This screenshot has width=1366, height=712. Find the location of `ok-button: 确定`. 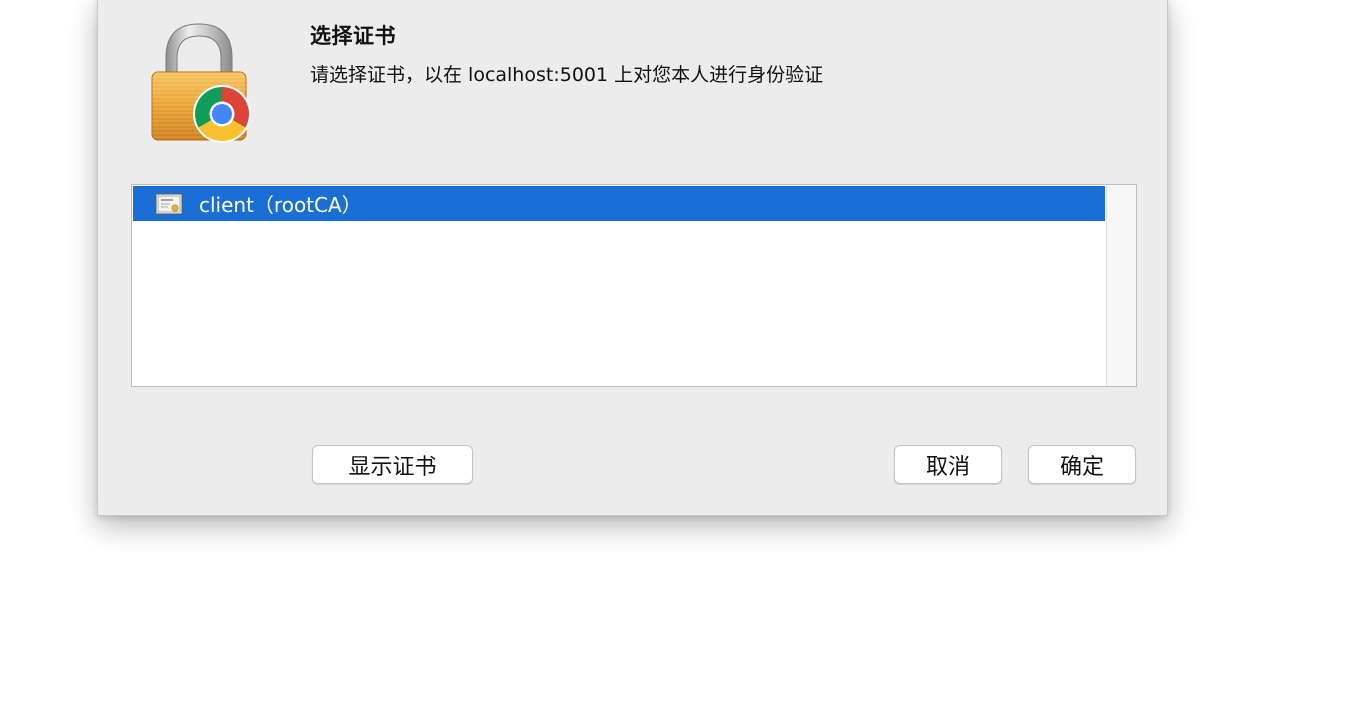

ok-button: 确定 is located at coordinates (1082, 464).